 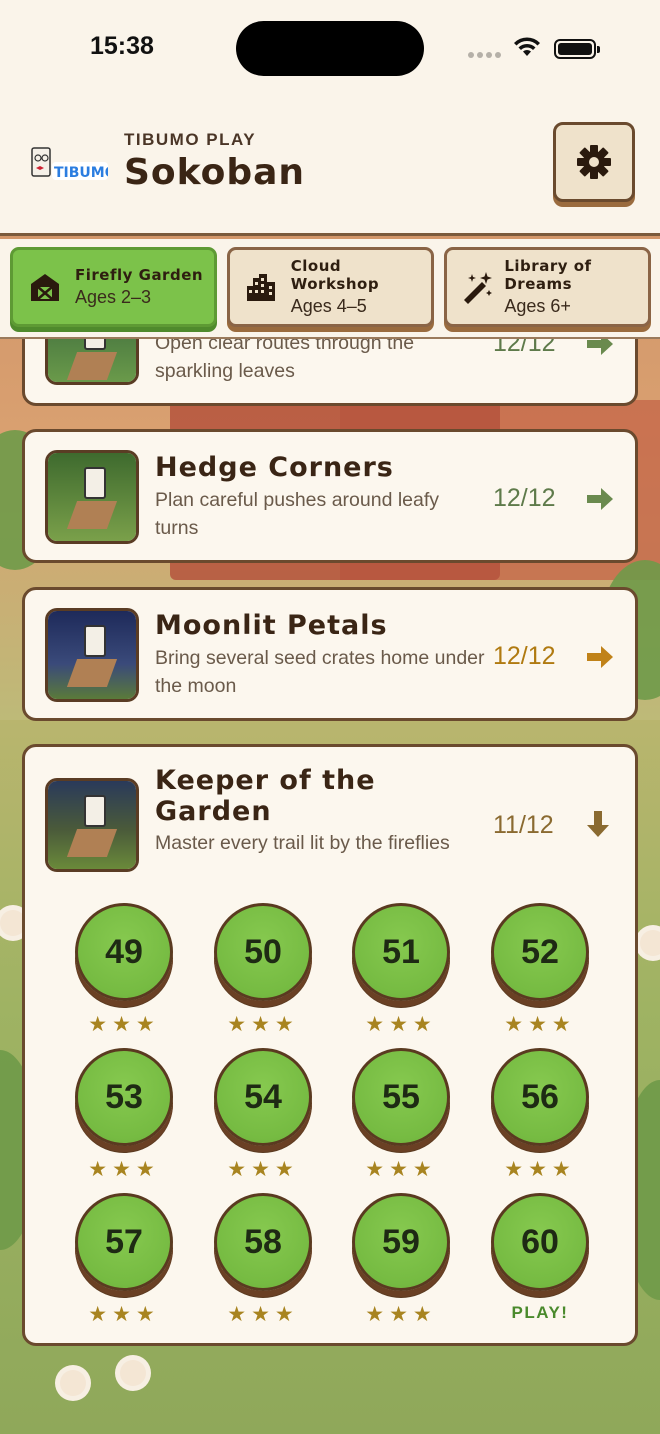 I want to click on world-title: Hedge Corners, so click(x=274, y=467).